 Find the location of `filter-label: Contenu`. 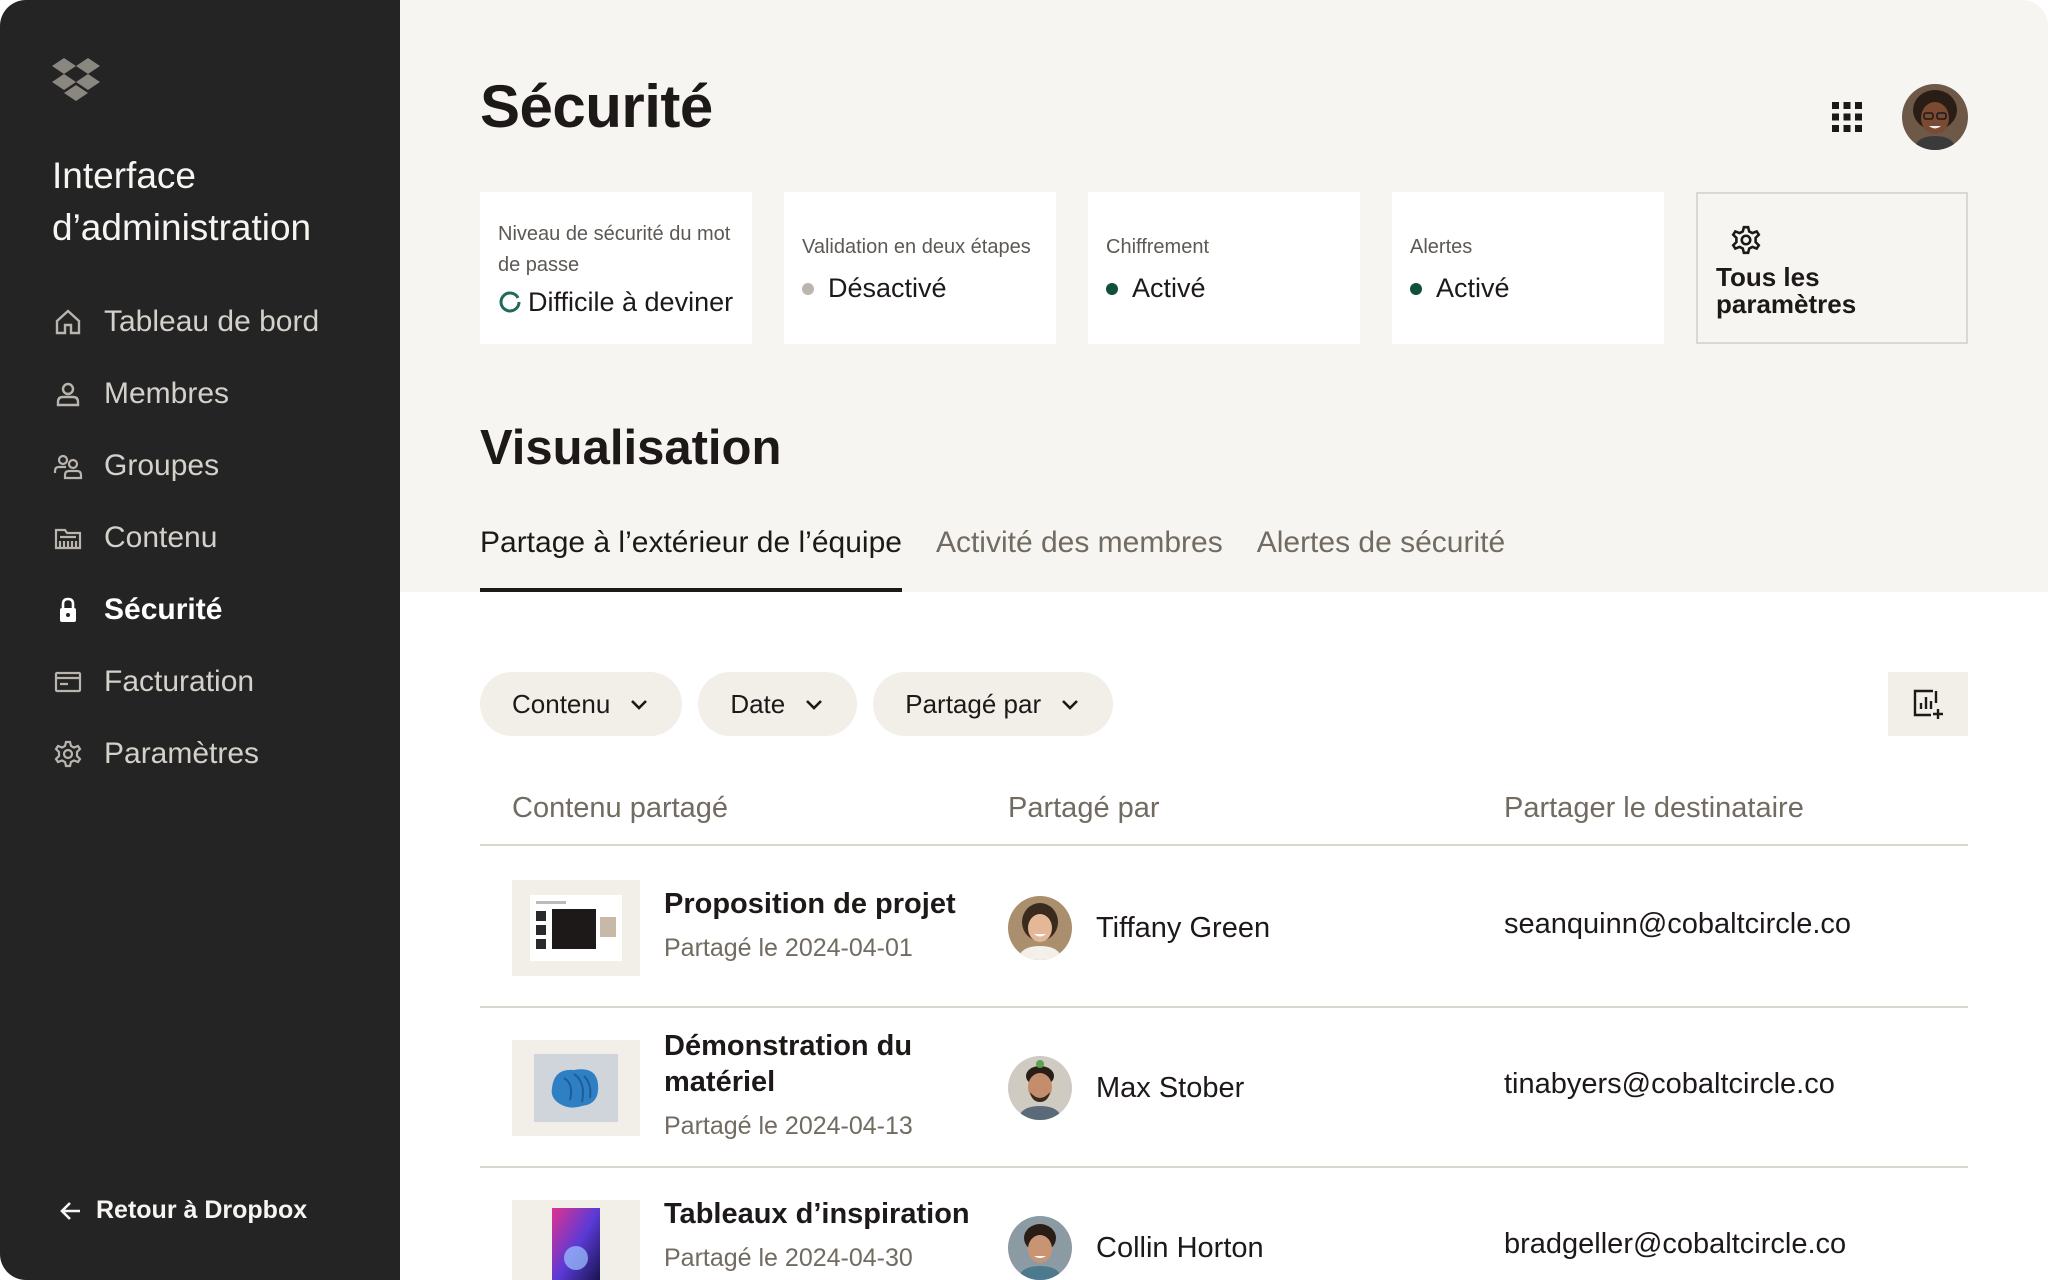

filter-label: Contenu is located at coordinates (561, 703).